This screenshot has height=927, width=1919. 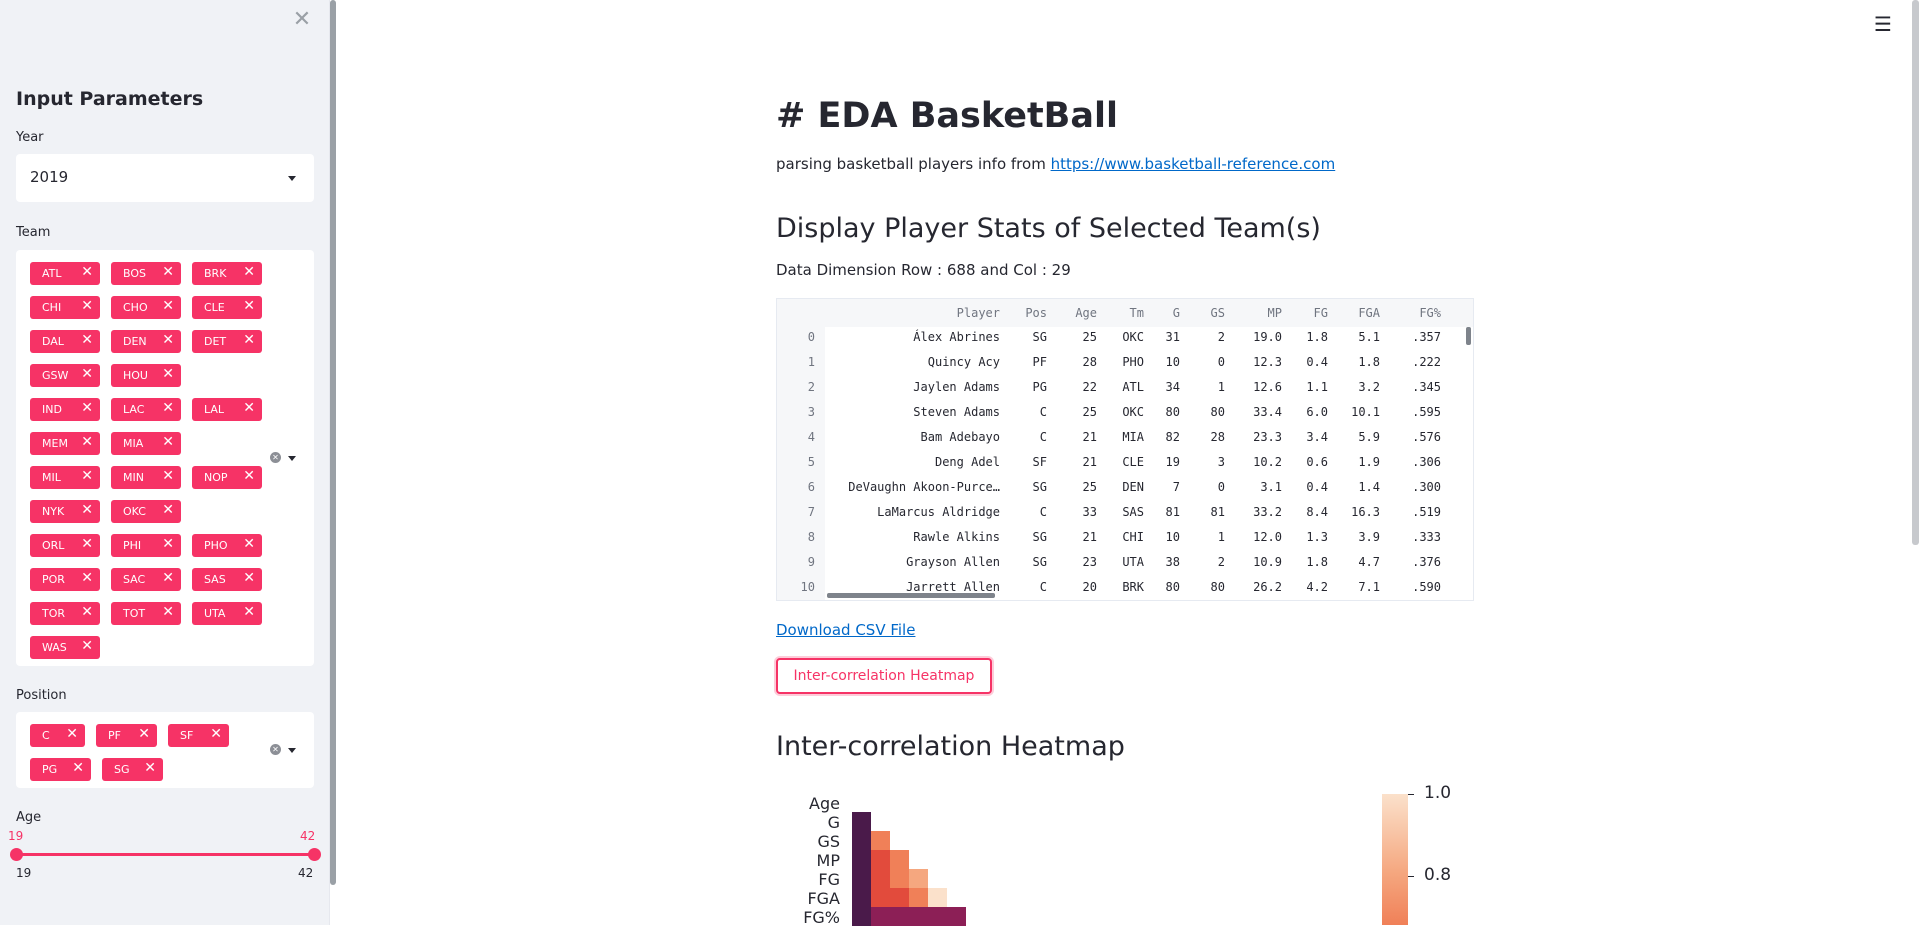 What do you see at coordinates (1137, 313) in the screenshot?
I see `column-header: Tm` at bounding box center [1137, 313].